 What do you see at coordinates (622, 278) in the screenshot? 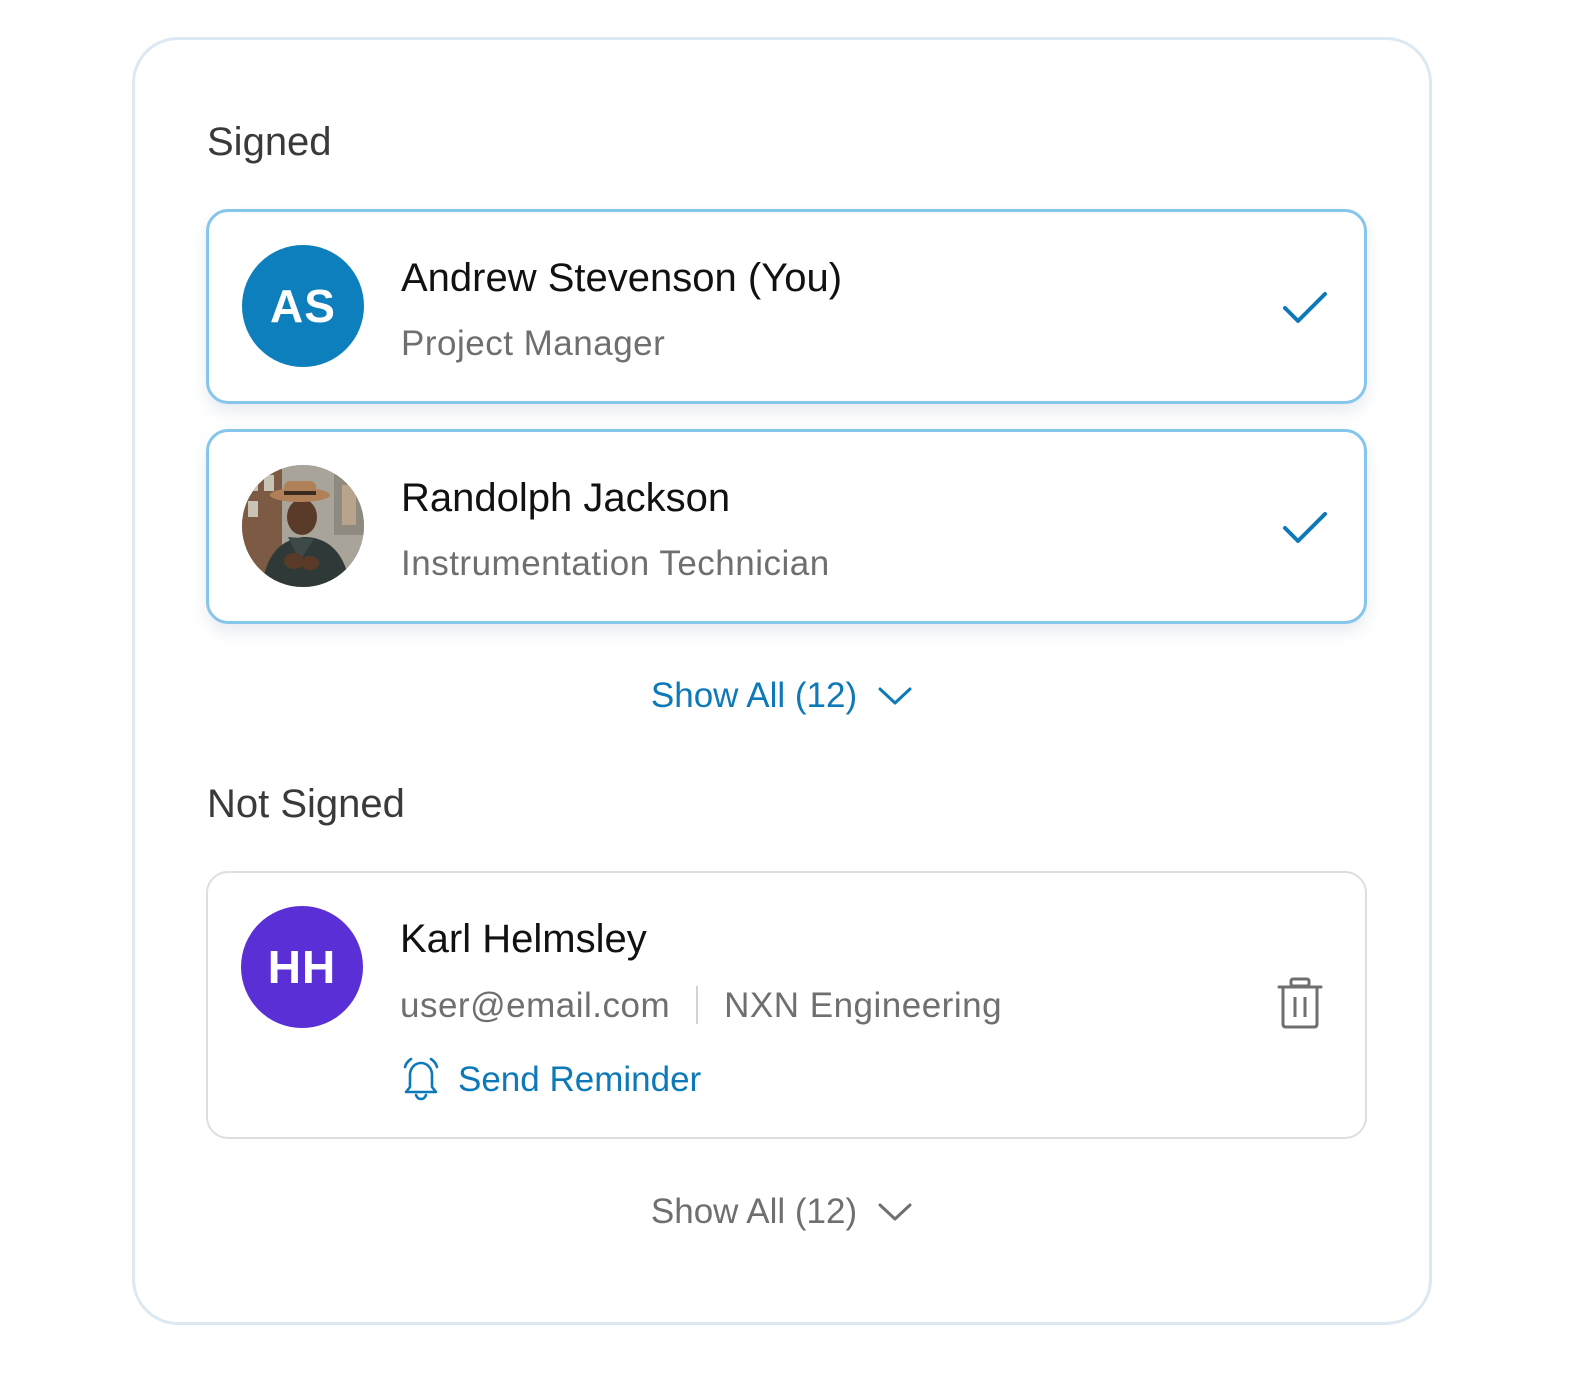
I see `signer-name: Andrew Stevenson (You)` at bounding box center [622, 278].